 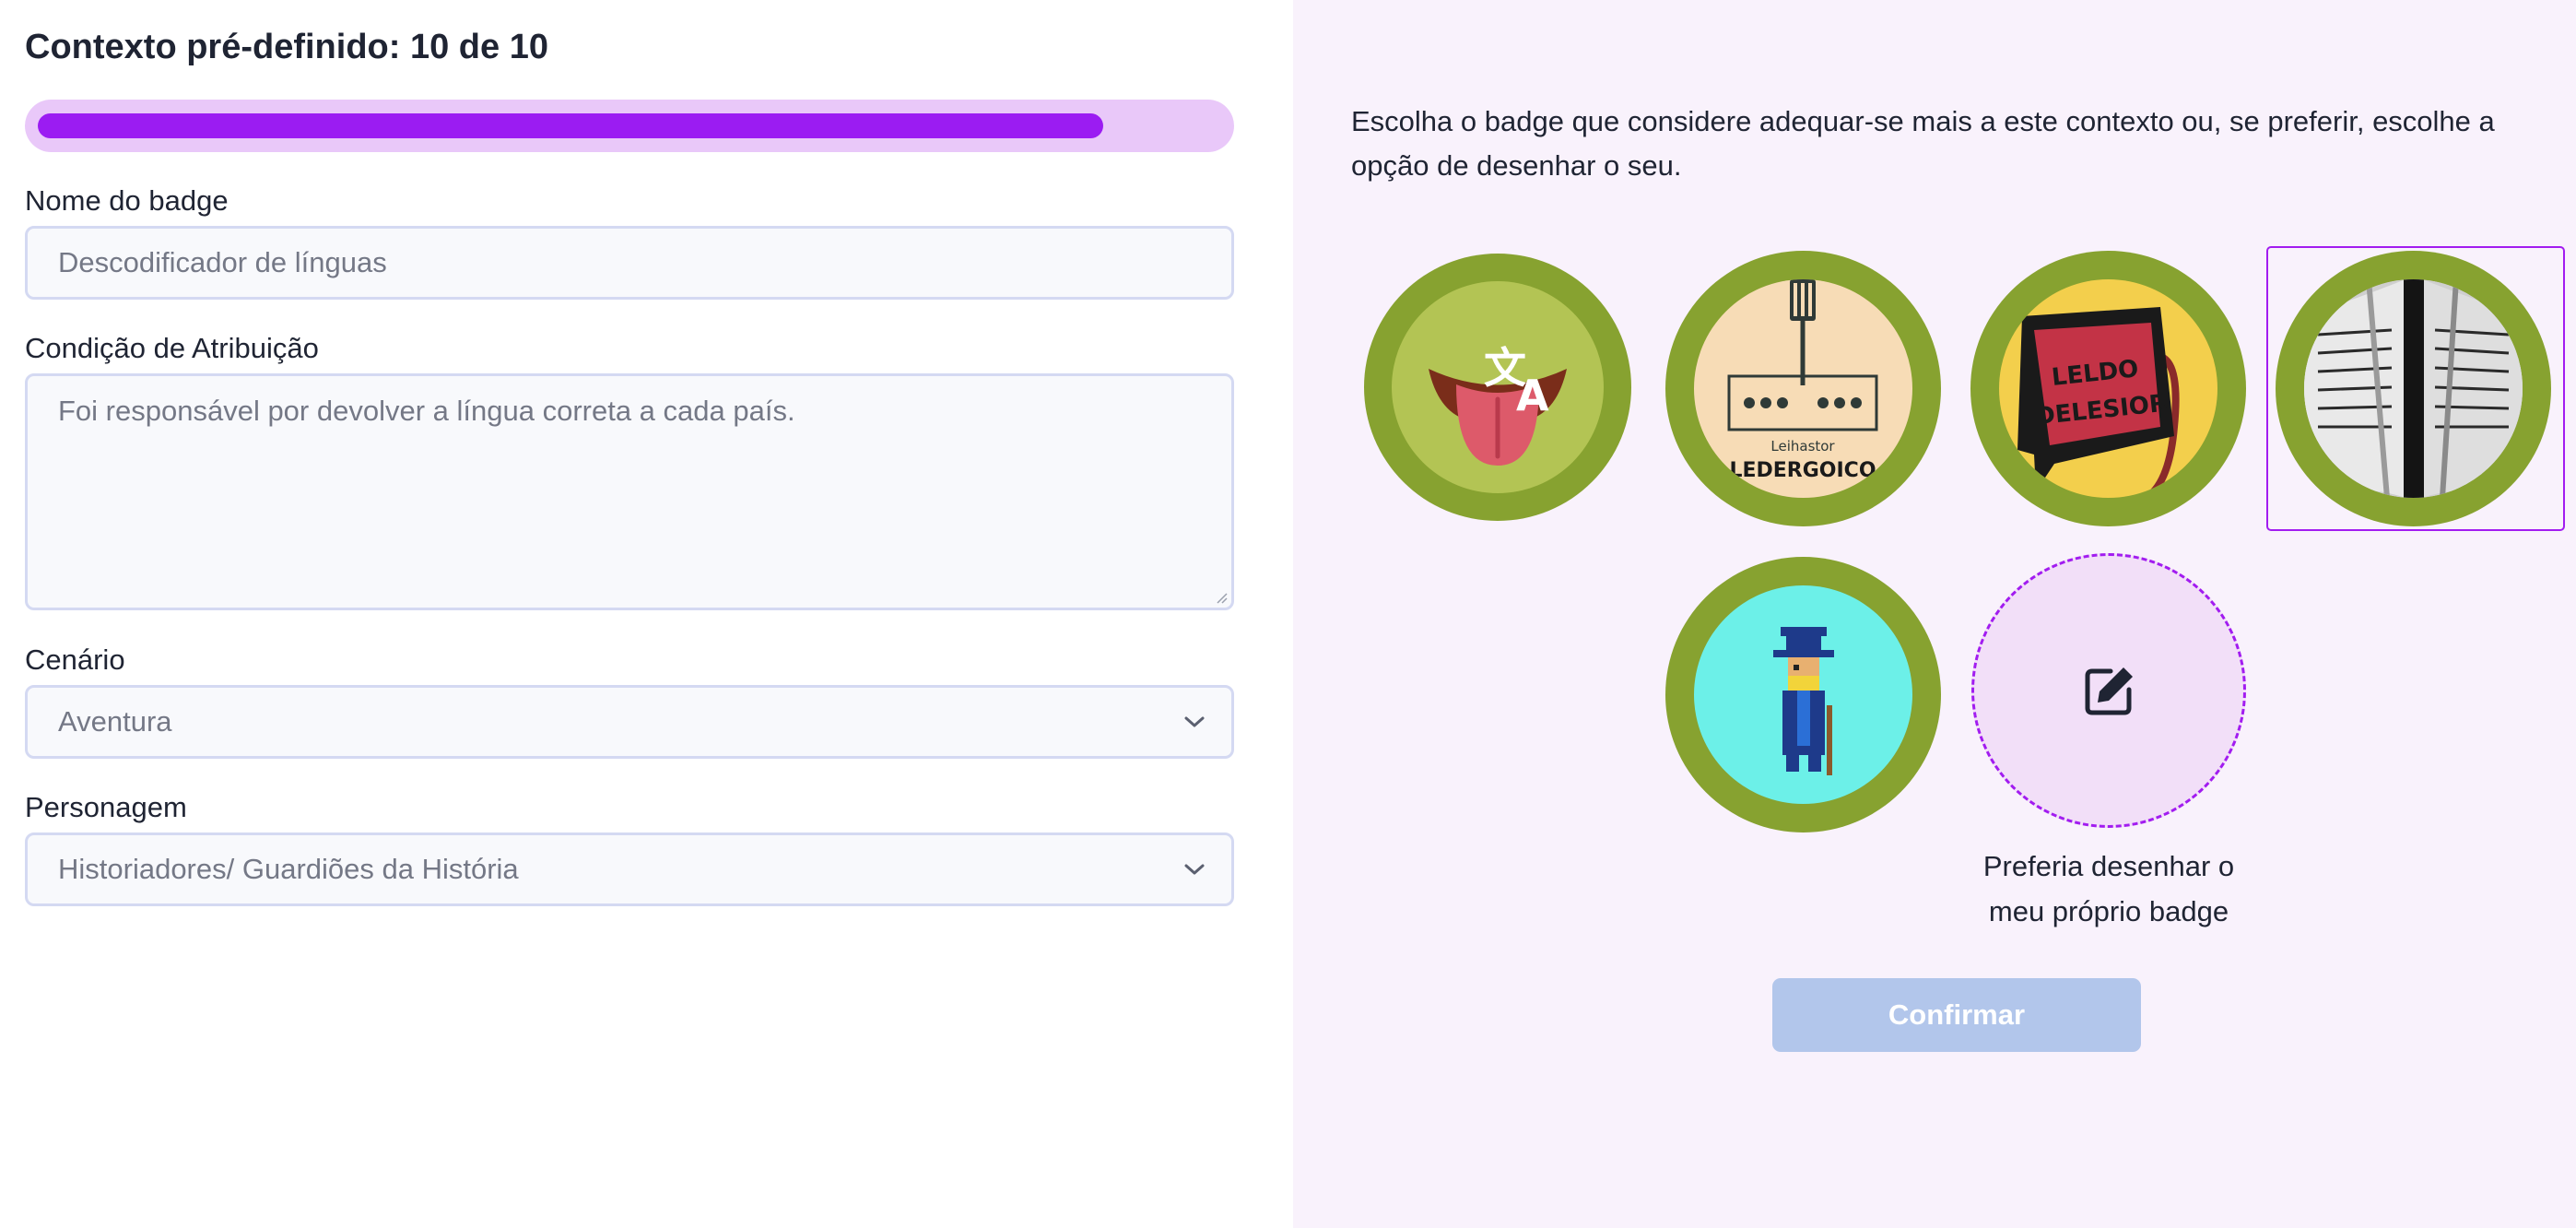 What do you see at coordinates (629, 869) in the screenshot?
I see `character-select: Historiadores/ Guardiões da História` at bounding box center [629, 869].